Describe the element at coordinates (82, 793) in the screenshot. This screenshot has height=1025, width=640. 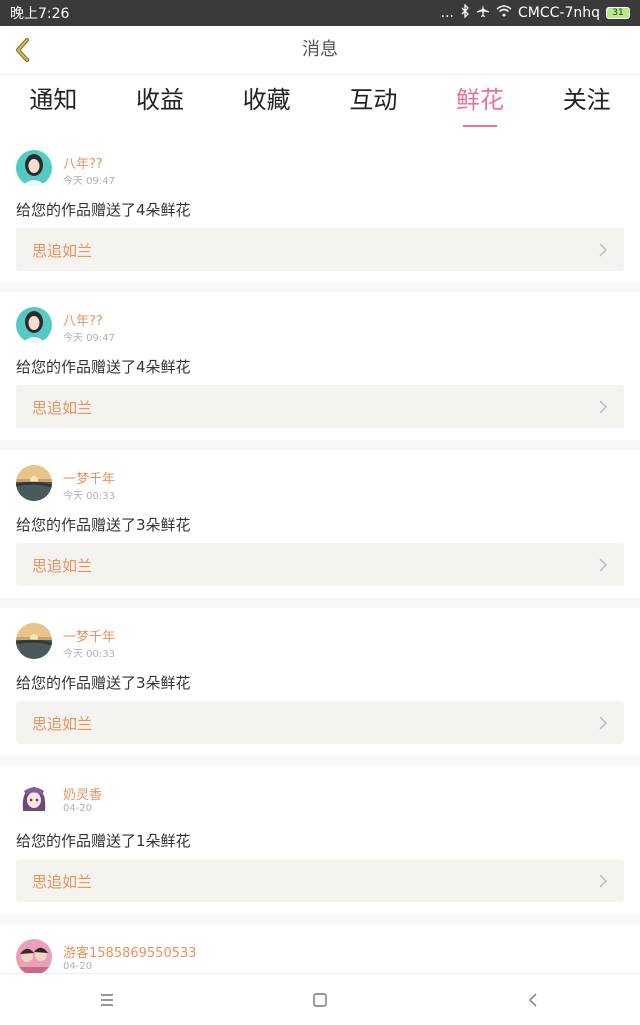
I see `username: 奶灵香` at that location.